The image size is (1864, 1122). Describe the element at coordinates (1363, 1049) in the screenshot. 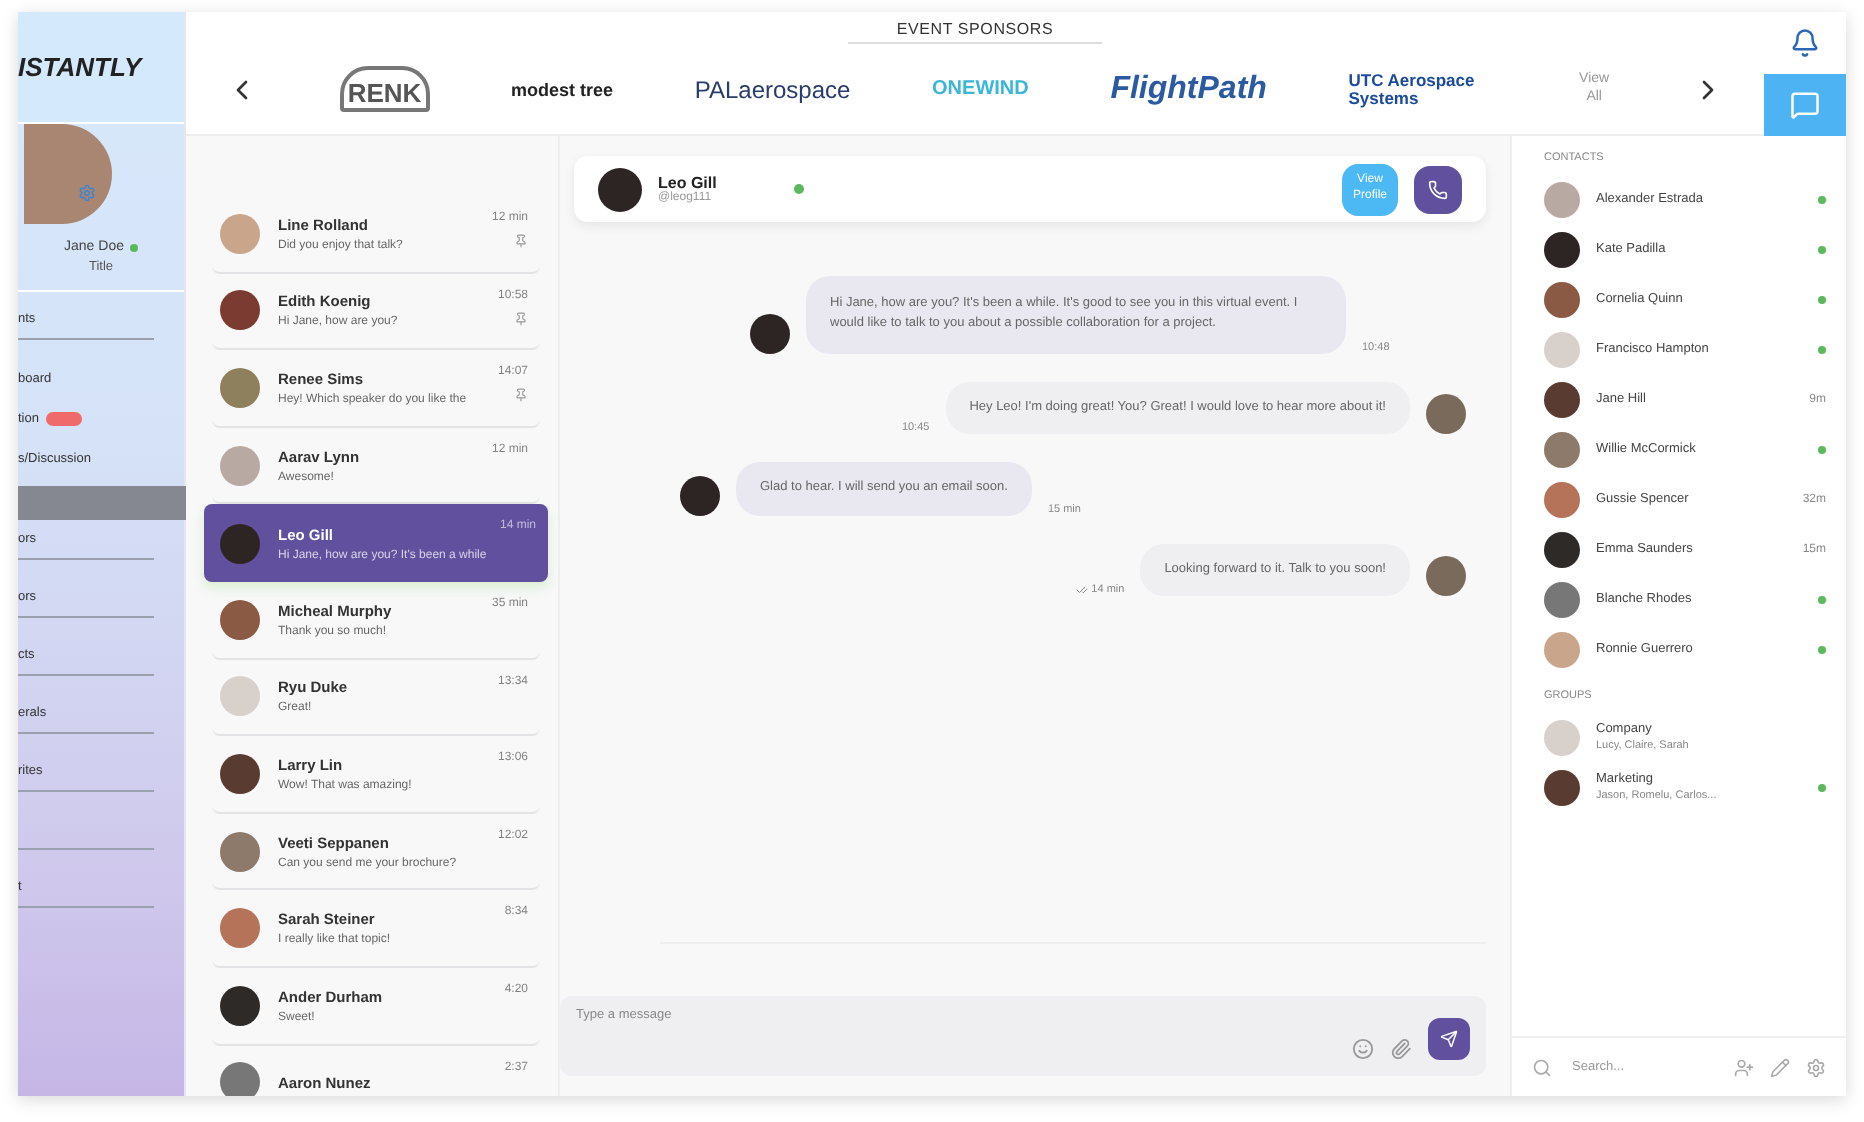

I see `emoji-icon` at that location.